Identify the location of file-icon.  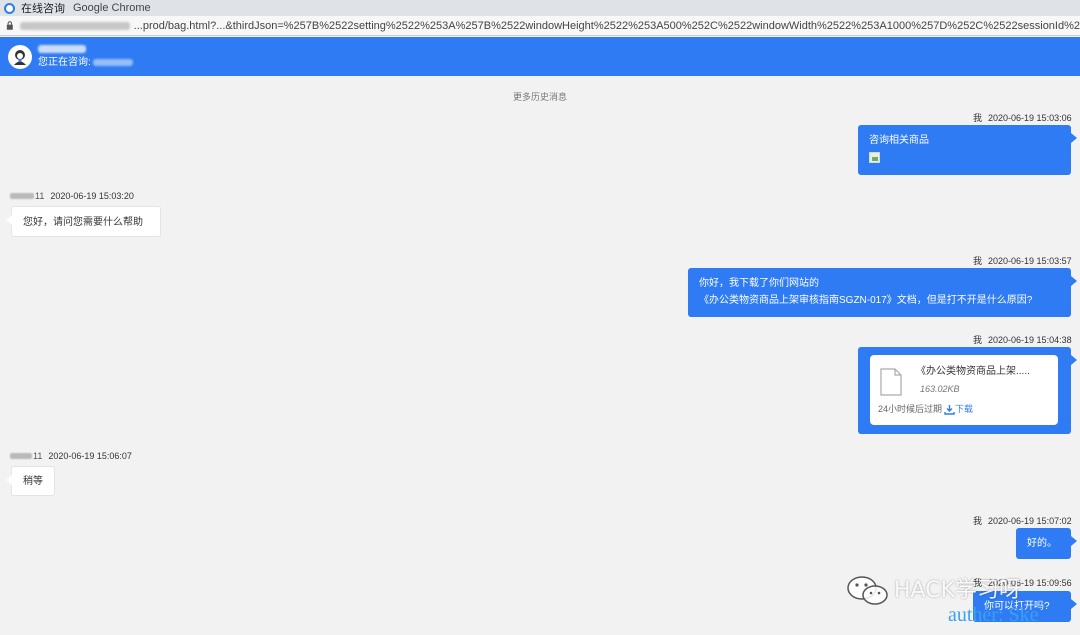
(891, 382).